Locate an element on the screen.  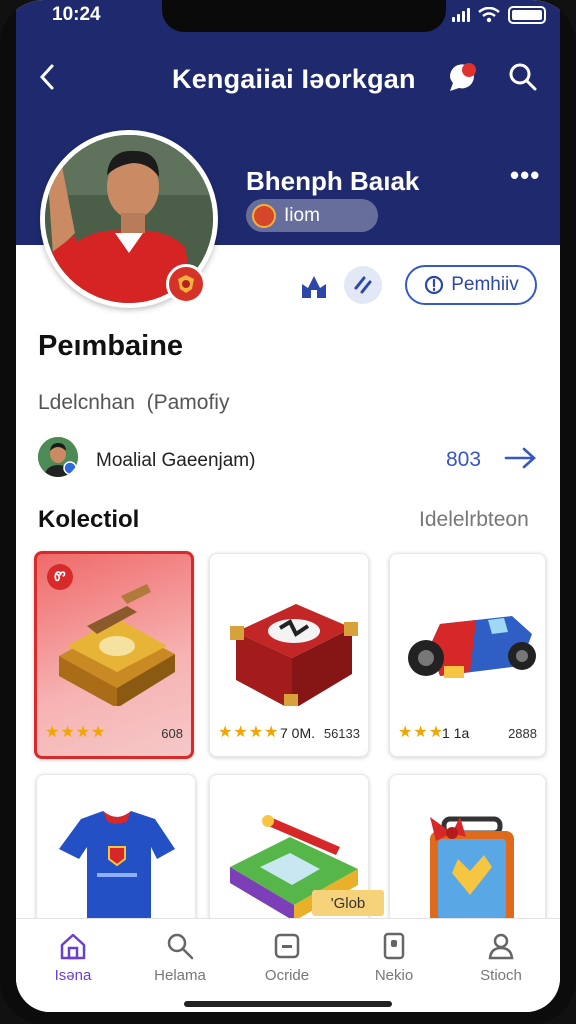
tab-home: Isəna is located at coordinates (73, 957).